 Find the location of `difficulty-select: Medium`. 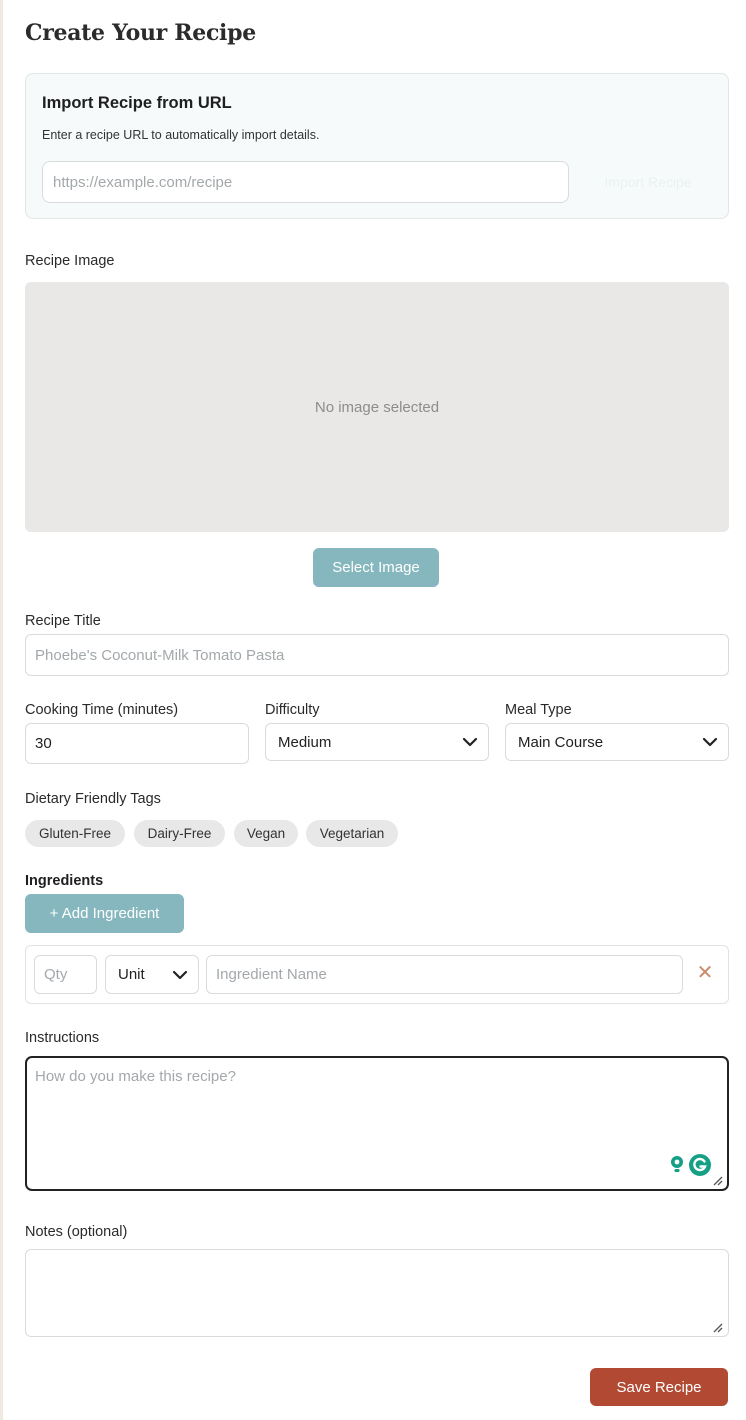

difficulty-select: Medium is located at coordinates (377, 742).